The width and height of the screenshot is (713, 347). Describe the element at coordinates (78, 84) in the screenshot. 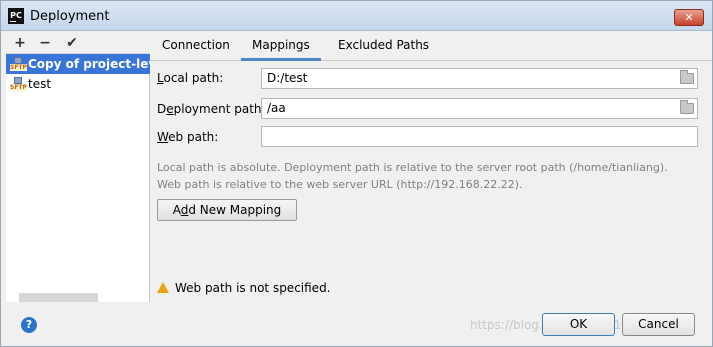

I see `server-item-test: SFTP test` at that location.